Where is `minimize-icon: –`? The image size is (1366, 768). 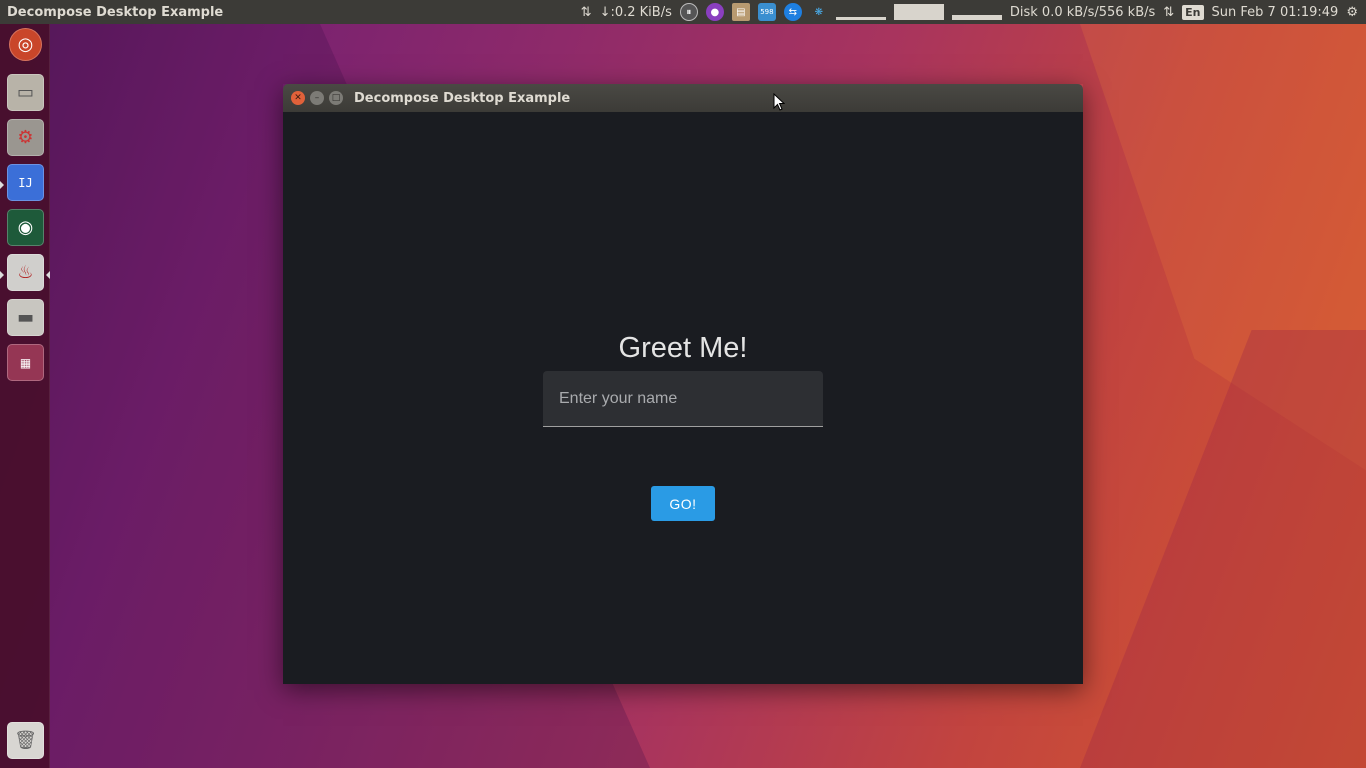
minimize-icon: – is located at coordinates (317, 98).